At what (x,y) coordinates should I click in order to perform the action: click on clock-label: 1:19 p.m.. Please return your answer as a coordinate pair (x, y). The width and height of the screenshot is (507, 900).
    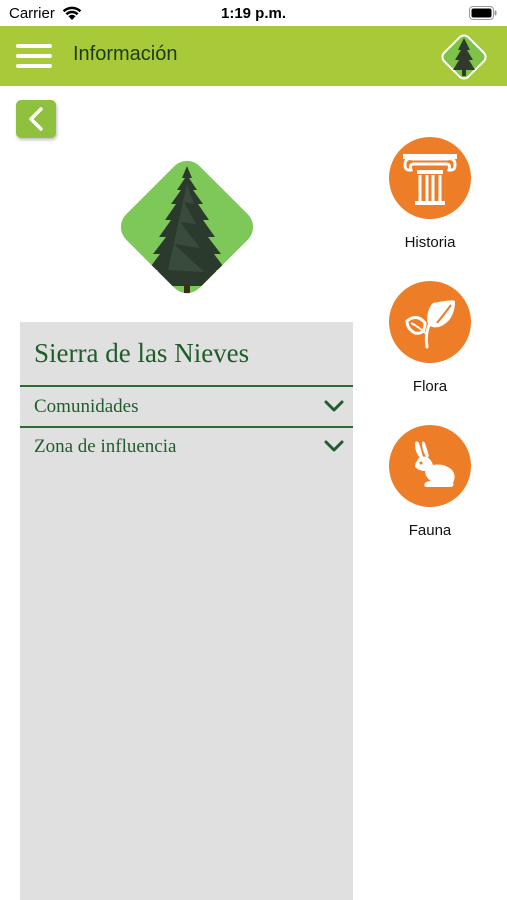
    Looking at the image, I should click on (253, 13).